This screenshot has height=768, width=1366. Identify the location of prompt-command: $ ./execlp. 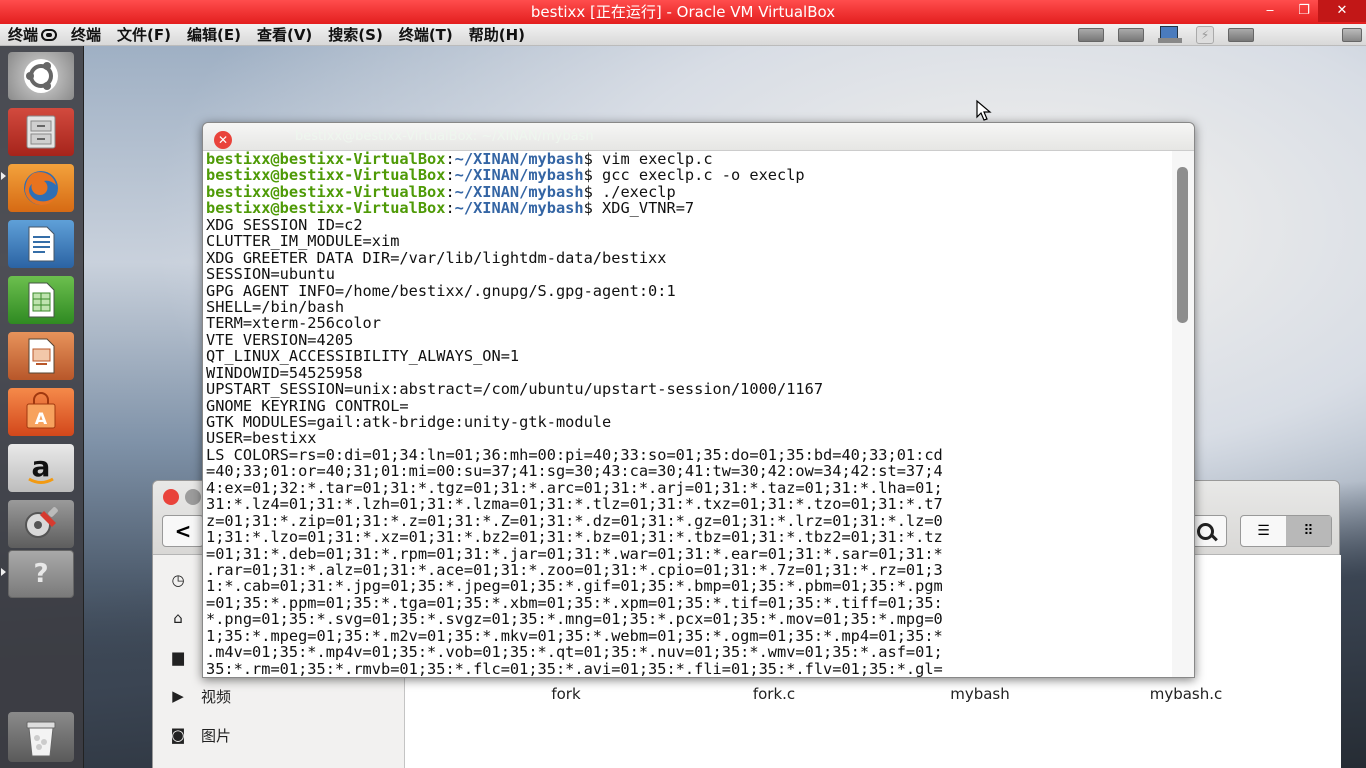
(629, 192).